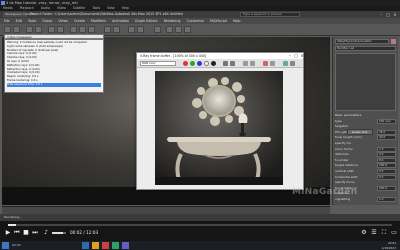 This screenshot has height=250, width=400. Describe the element at coordinates (364, 233) in the screenshot. I see `settings-icon: ⚙` at that location.